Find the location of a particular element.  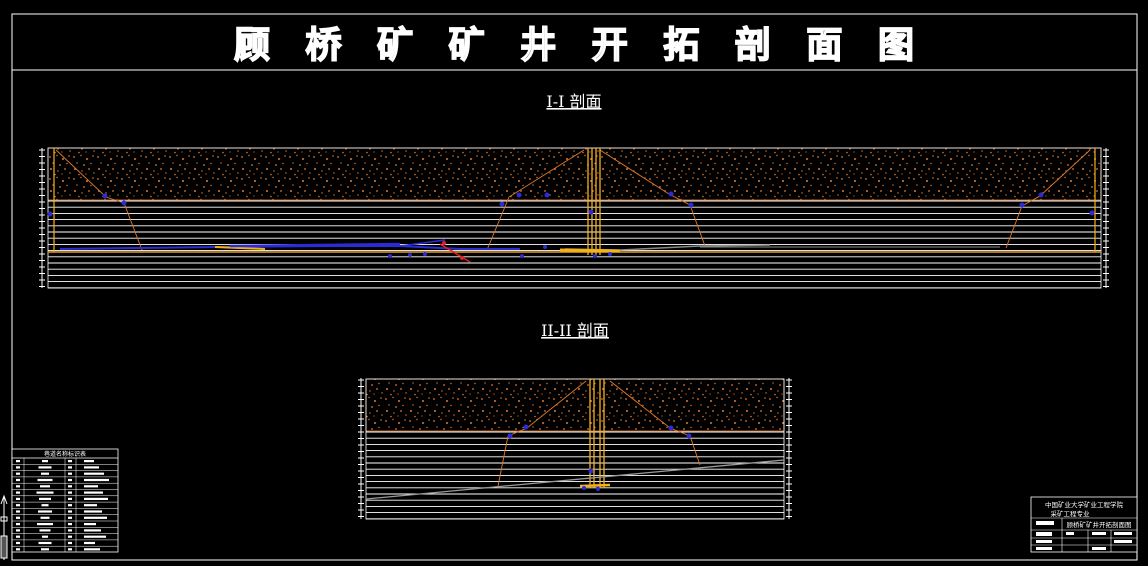

drawing-title: 顾桥矿矿井开拓剖面图 is located at coordinates (574, 45).